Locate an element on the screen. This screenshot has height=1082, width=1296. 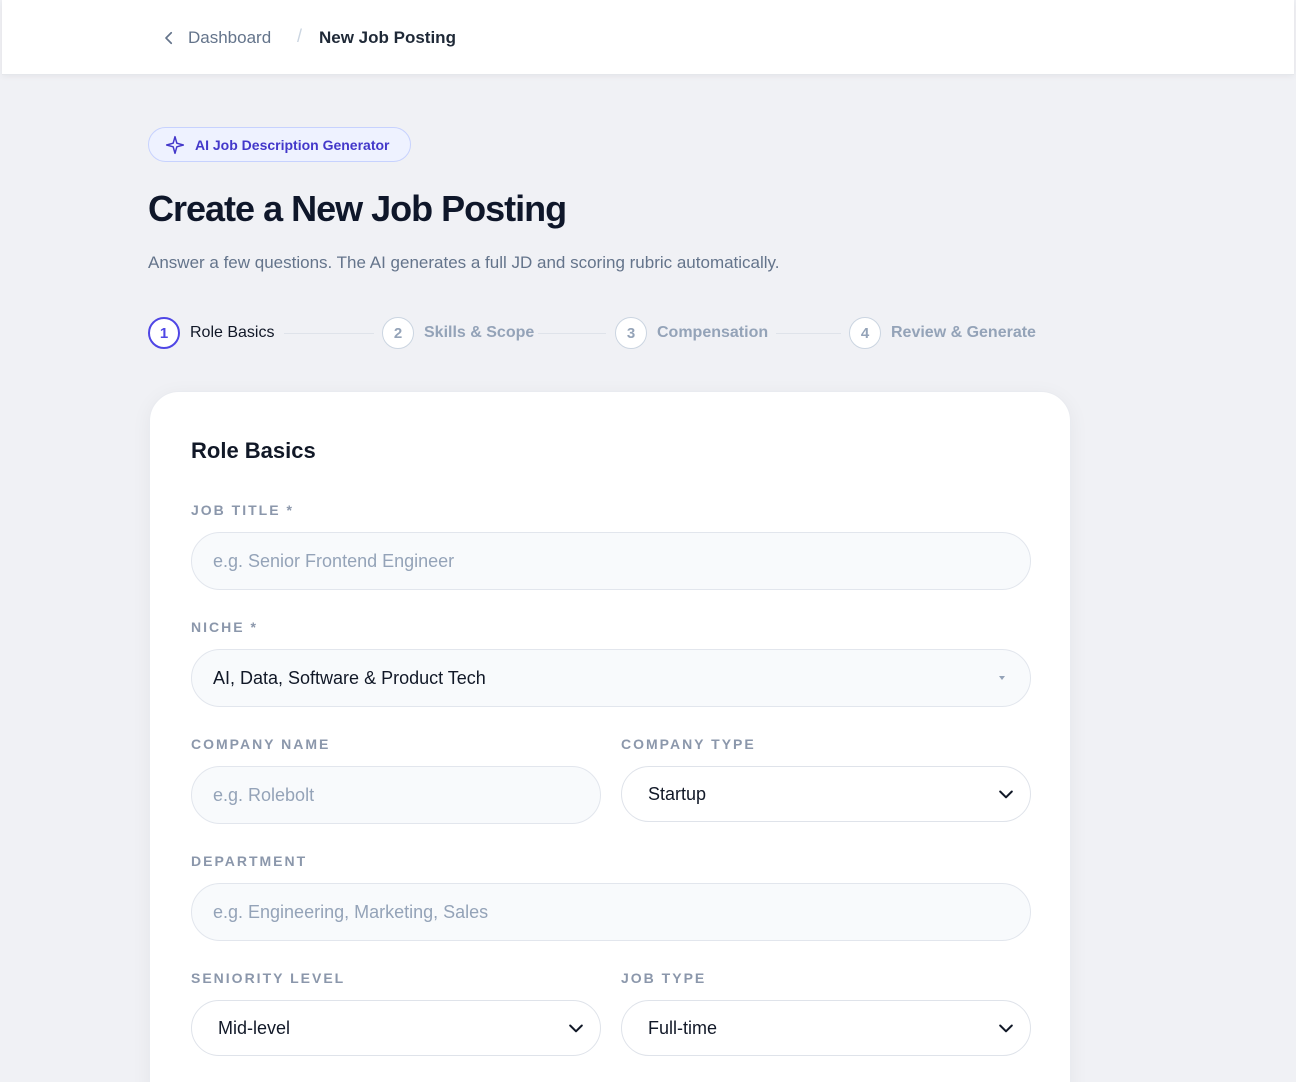
step-role-basics: 1 Role Basics is located at coordinates (211, 333).